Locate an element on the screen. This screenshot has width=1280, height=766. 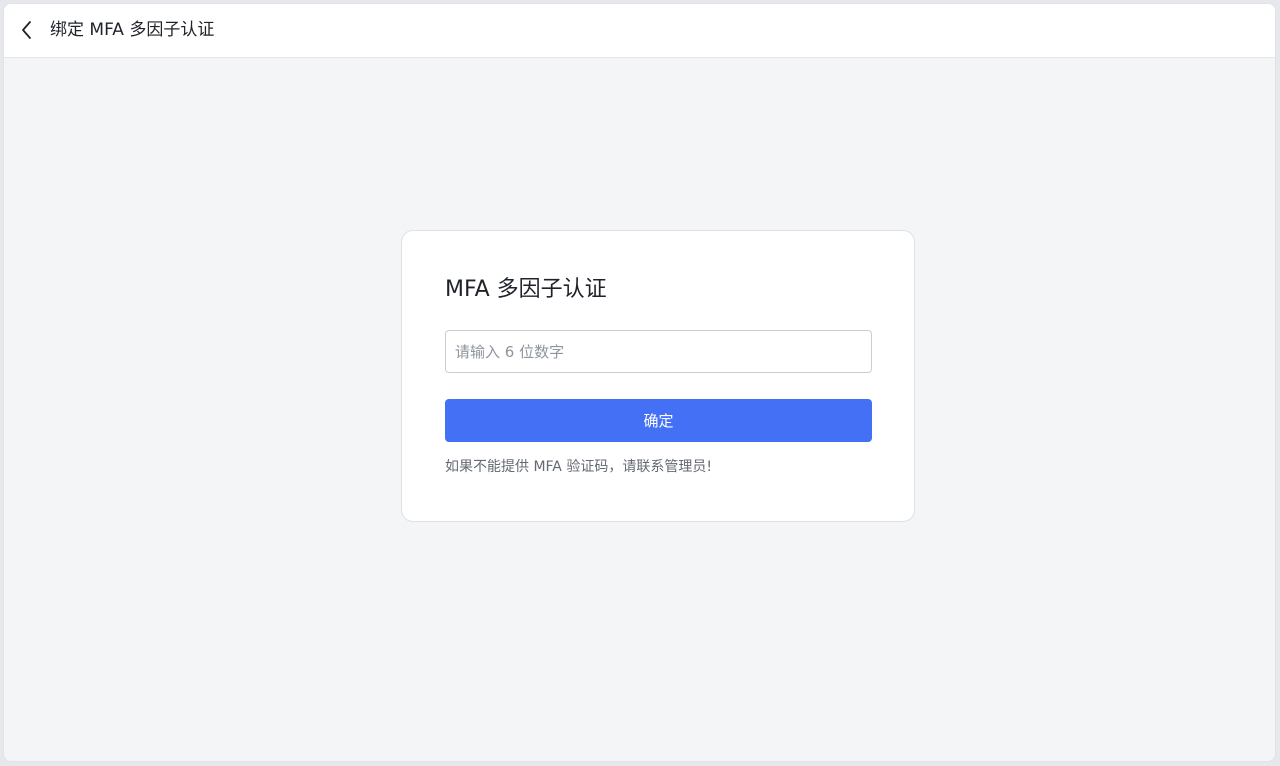
back-button is located at coordinates (27, 30).